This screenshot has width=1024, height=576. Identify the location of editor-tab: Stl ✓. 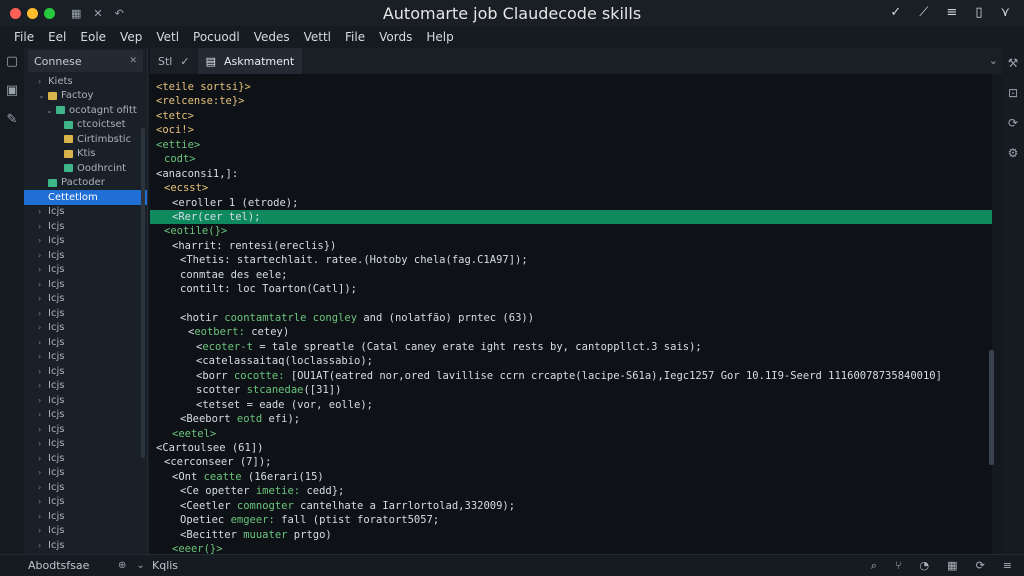
(174, 61).